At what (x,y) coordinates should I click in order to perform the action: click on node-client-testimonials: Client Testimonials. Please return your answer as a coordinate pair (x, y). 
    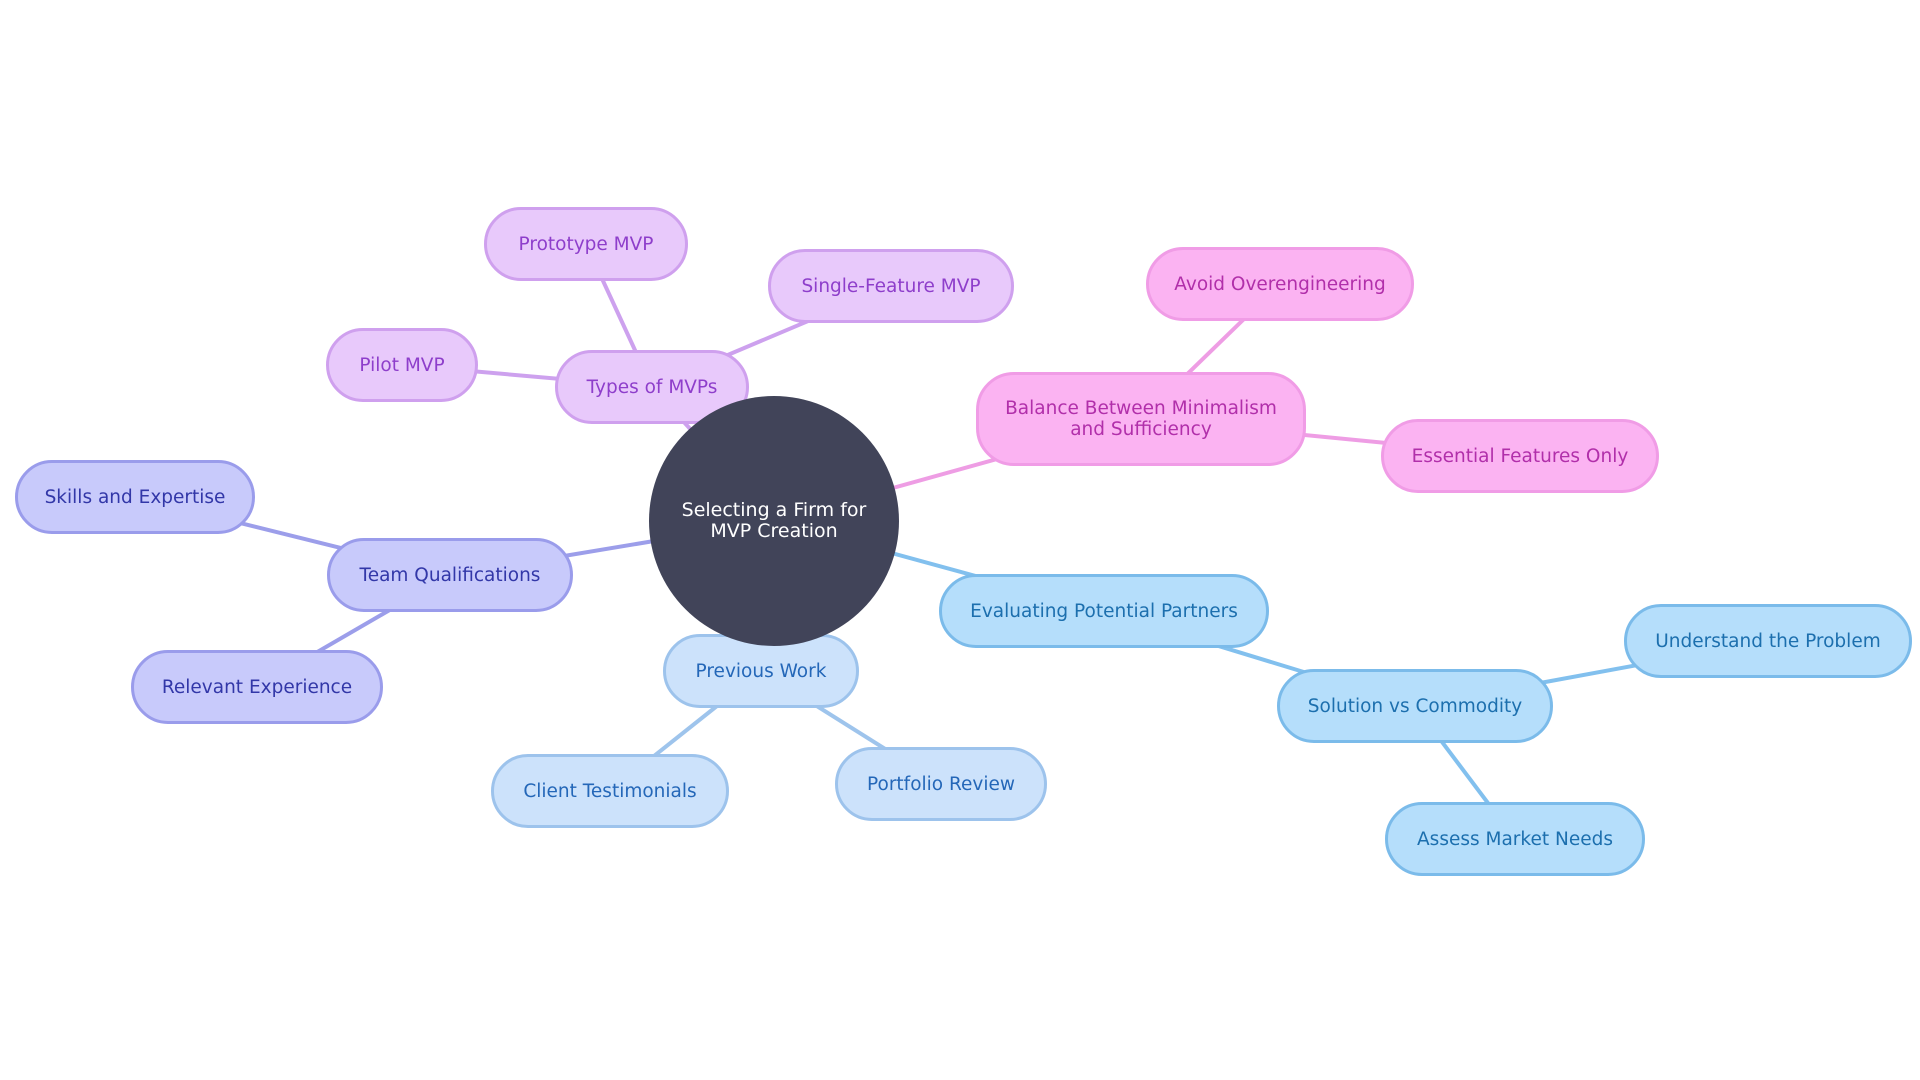
    Looking at the image, I should click on (610, 791).